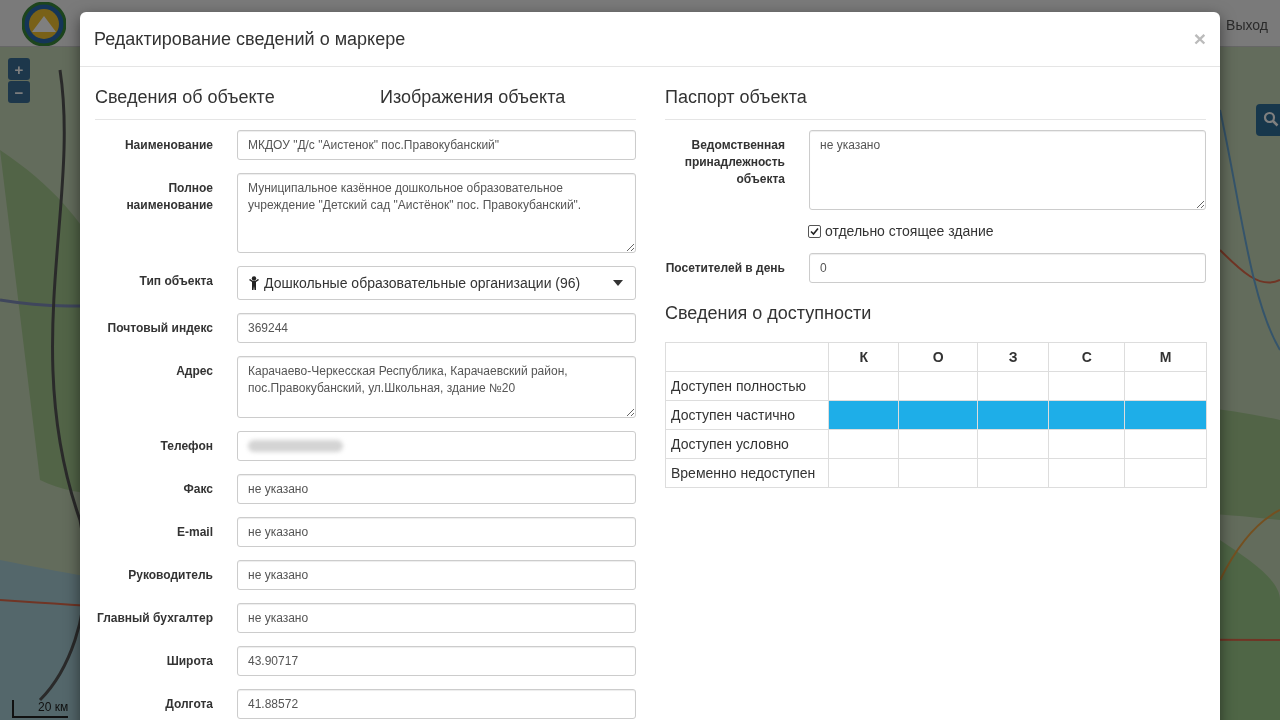 The image size is (1280, 720). I want to click on text-field: МКДОУ "Д/с "Аистенок" пос.Правокубанский", so click(436, 145).